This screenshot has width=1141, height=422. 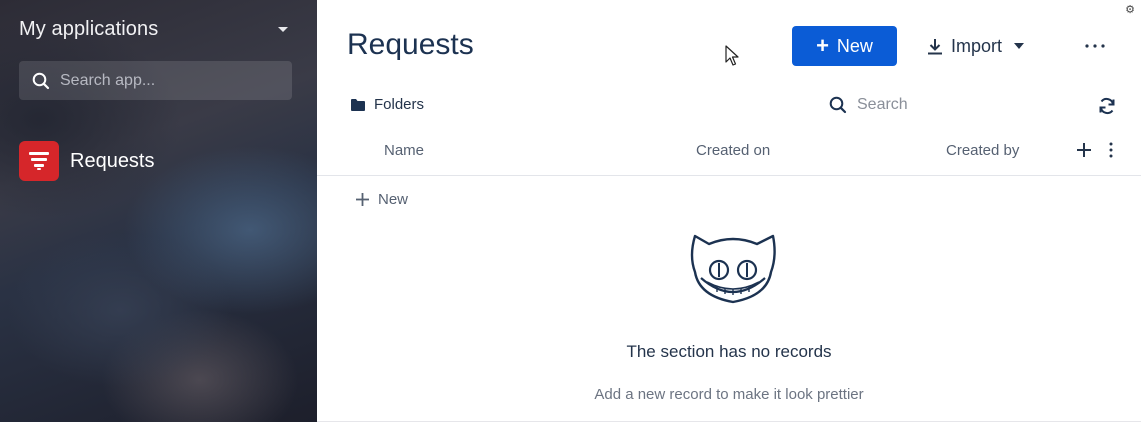 I want to click on import-button-label: Import, so click(x=977, y=45).